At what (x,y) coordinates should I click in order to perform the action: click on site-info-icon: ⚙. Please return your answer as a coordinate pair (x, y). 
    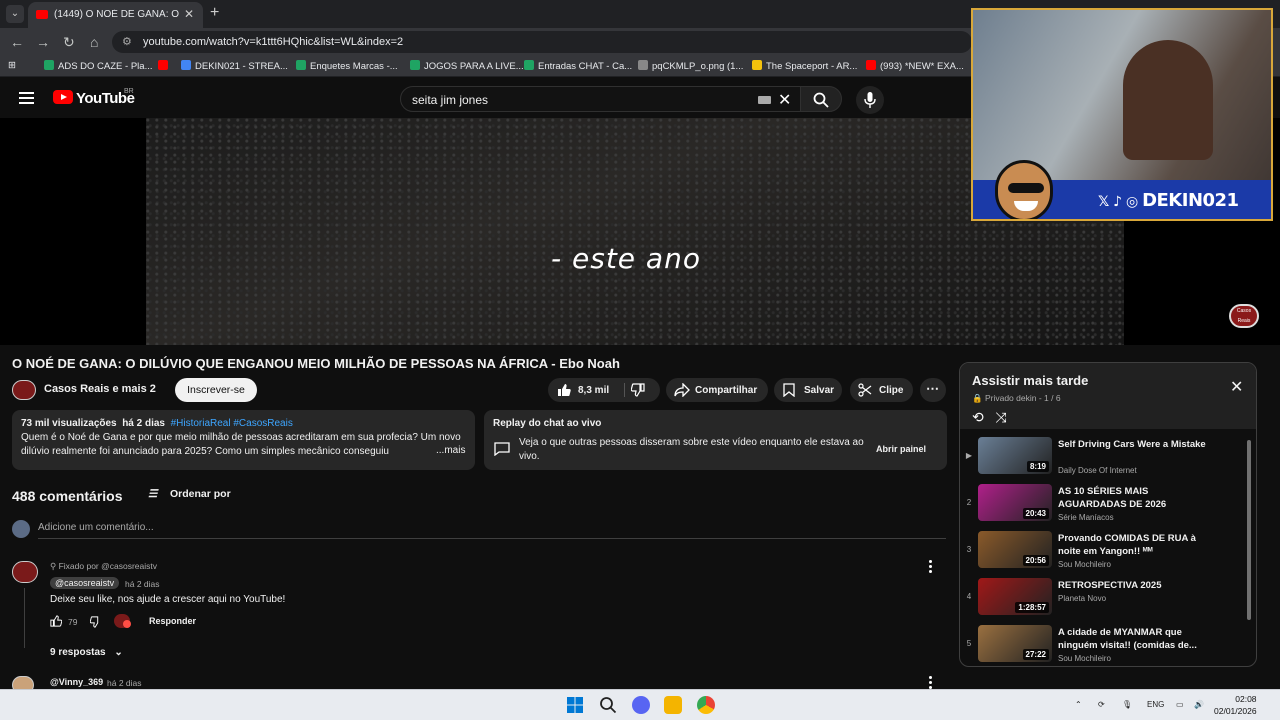
    Looking at the image, I should click on (127, 41).